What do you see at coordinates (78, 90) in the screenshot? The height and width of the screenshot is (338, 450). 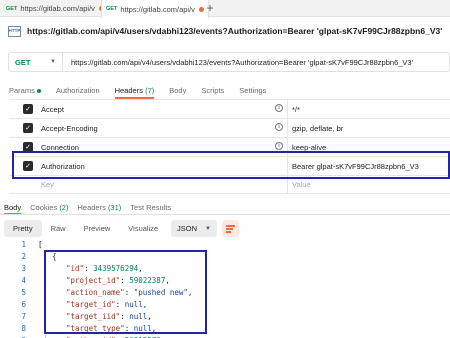 I see `tab-authorization: Authorization` at bounding box center [78, 90].